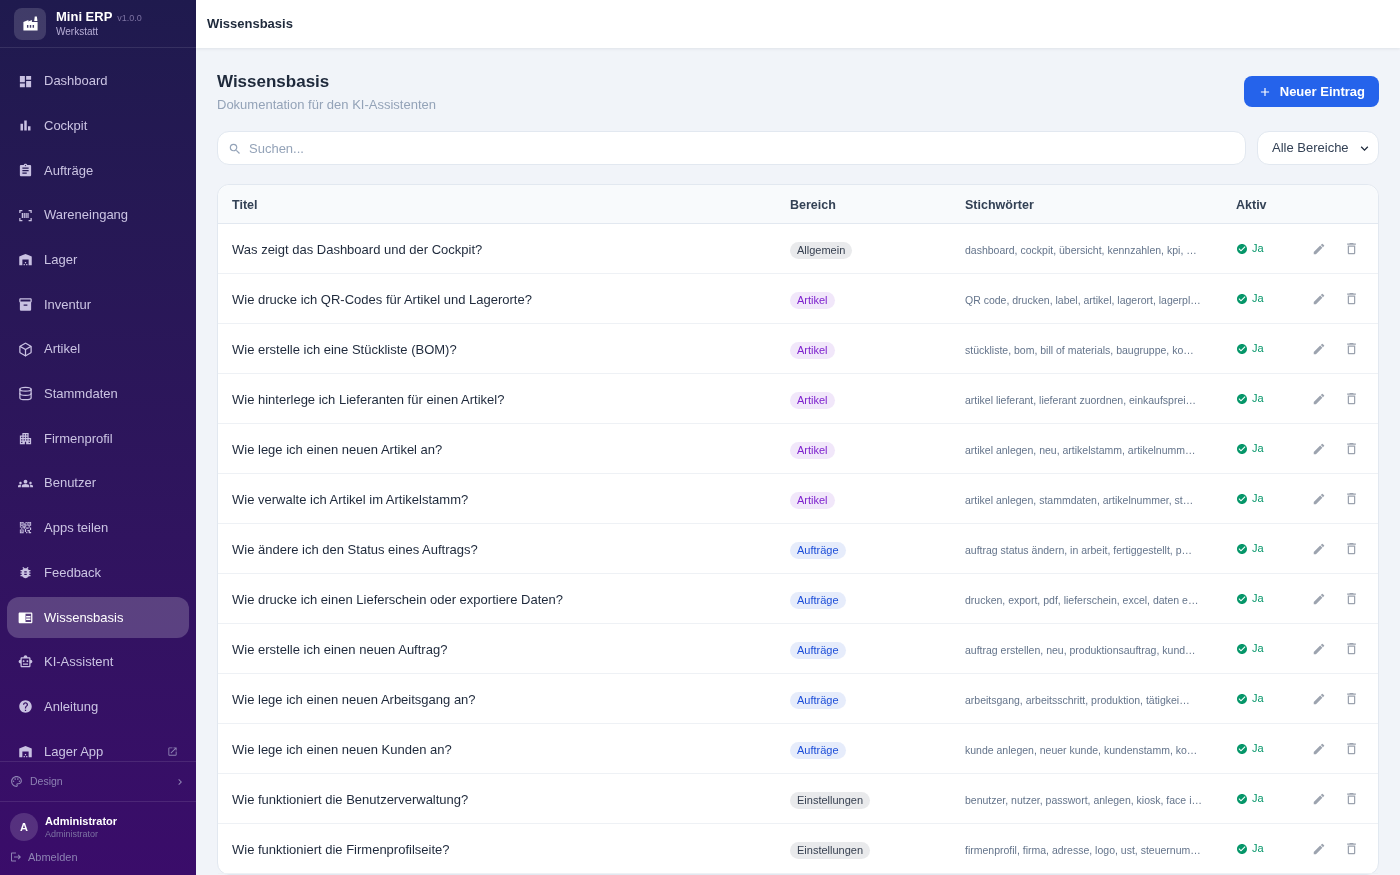  What do you see at coordinates (98, 781) in the screenshot?
I see `design-menu-item: Design` at bounding box center [98, 781].